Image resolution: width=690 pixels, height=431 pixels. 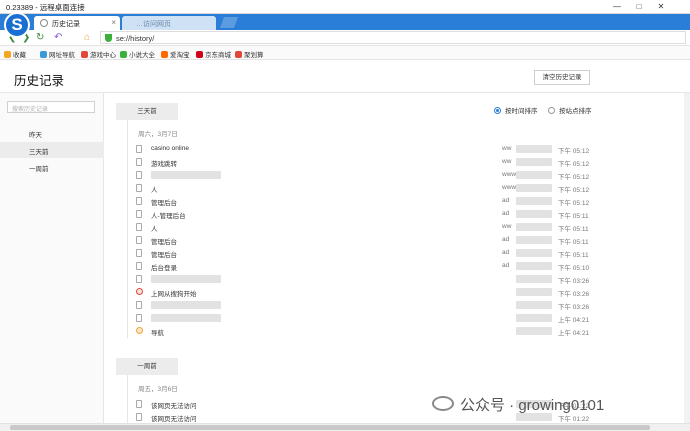 I want to click on history-row-time: 上午 04:21, so click(x=574, y=320).